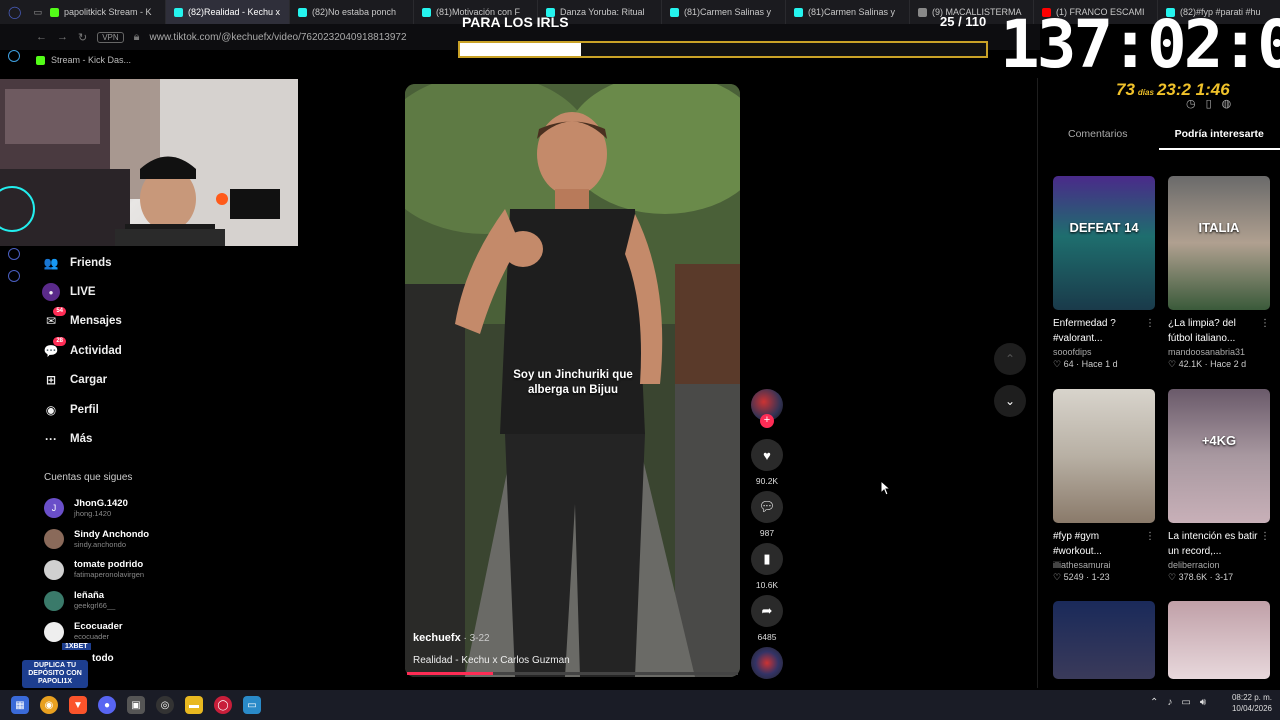  Describe the element at coordinates (491, 660) in the screenshot. I see `video-sound: Realidad - Kechu x Carlos Guzman` at that location.